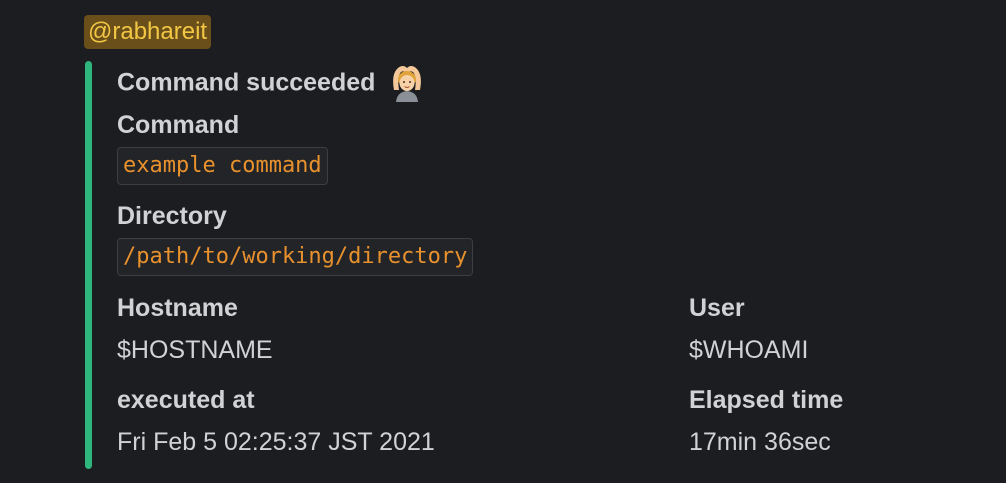 The image size is (1006, 483). What do you see at coordinates (186, 400) in the screenshot?
I see `executed-at-label: executed at` at bounding box center [186, 400].